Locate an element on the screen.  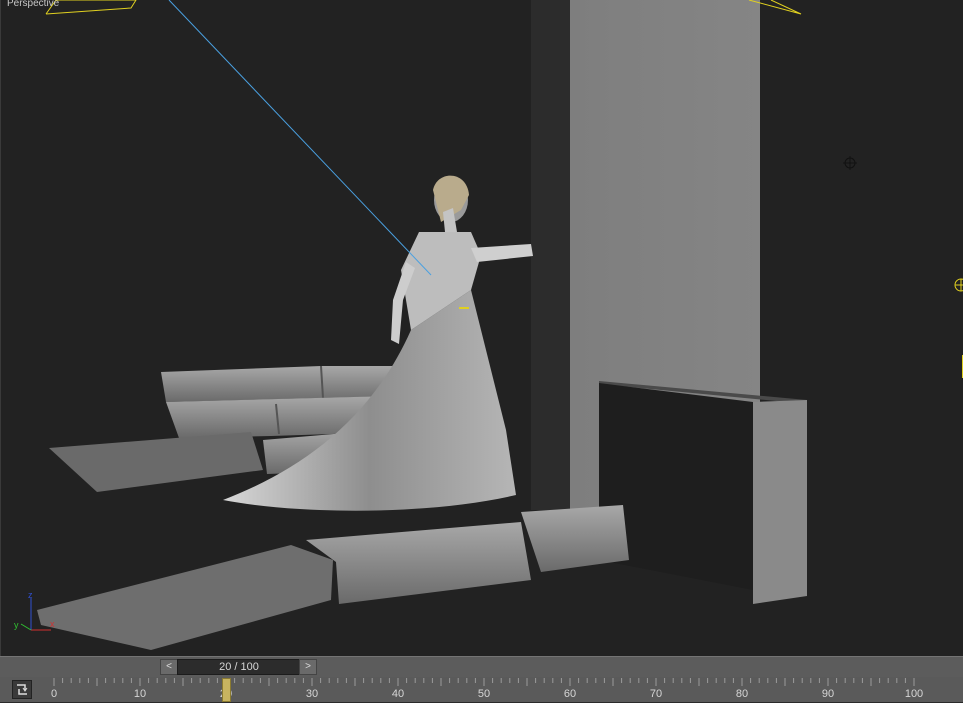
timeline-label: 90 is located at coordinates (828, 694).